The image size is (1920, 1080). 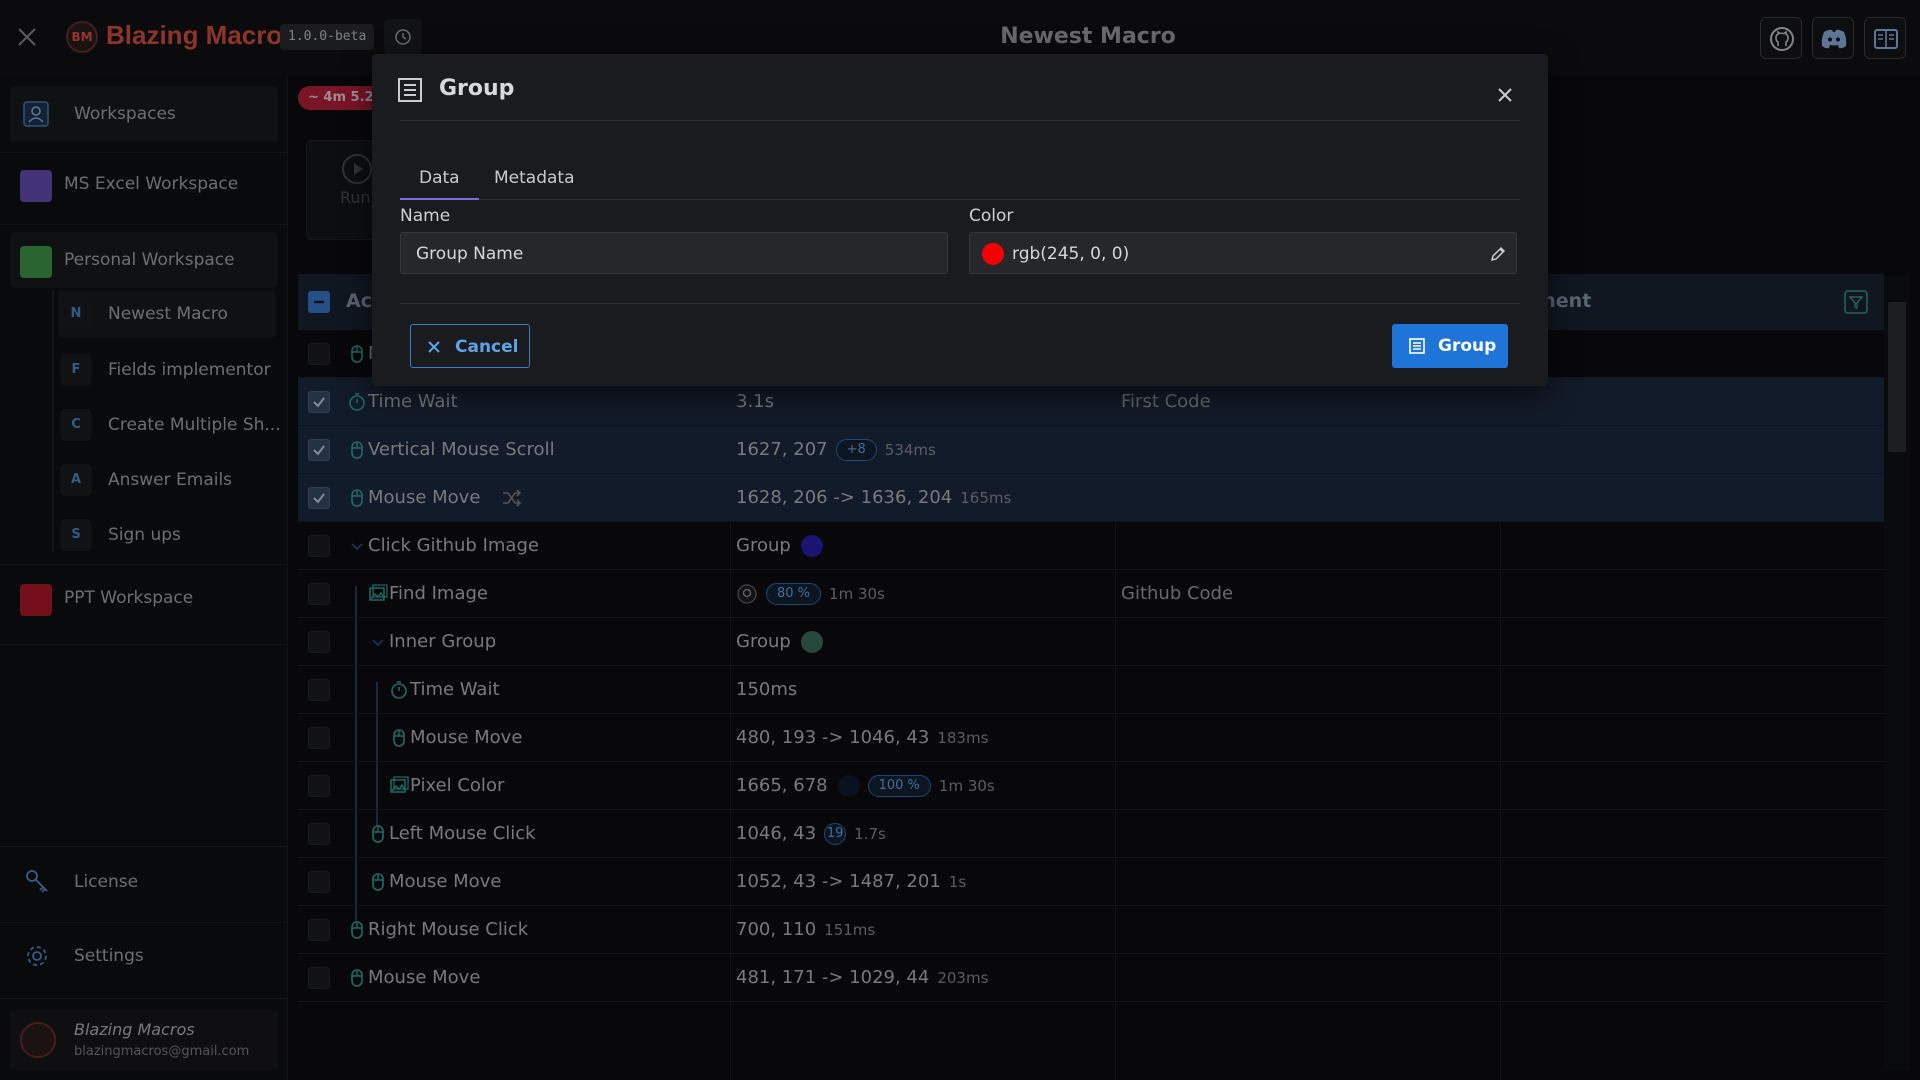 What do you see at coordinates (1498, 254) in the screenshot?
I see `pencil-icon` at bounding box center [1498, 254].